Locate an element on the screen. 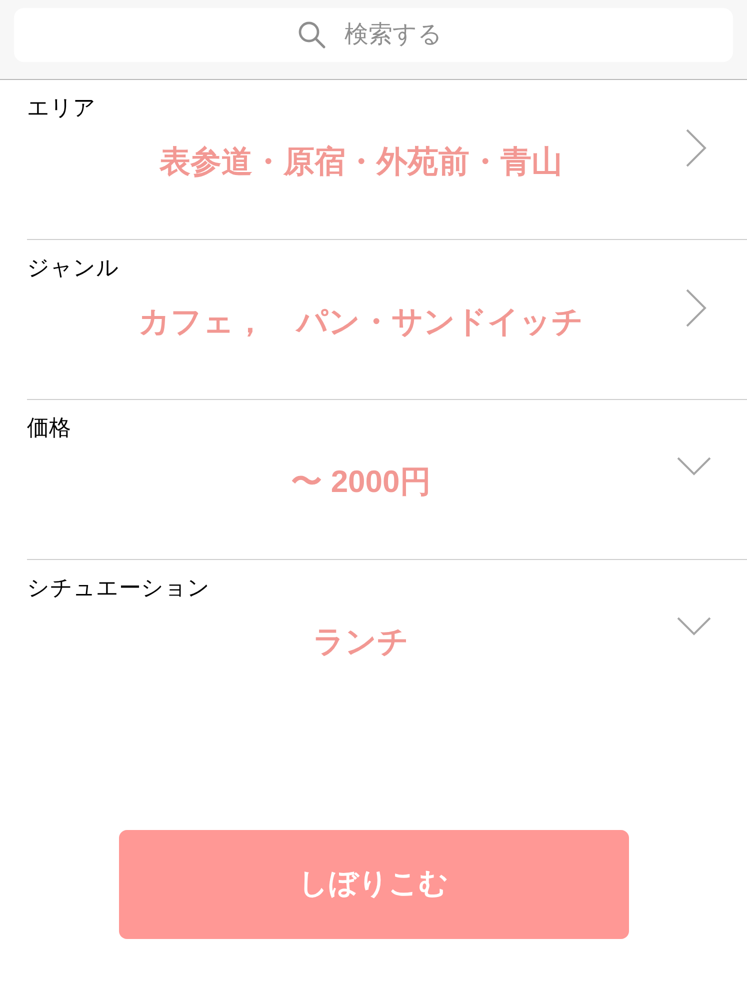  filter-label: ジャンル is located at coordinates (73, 268).